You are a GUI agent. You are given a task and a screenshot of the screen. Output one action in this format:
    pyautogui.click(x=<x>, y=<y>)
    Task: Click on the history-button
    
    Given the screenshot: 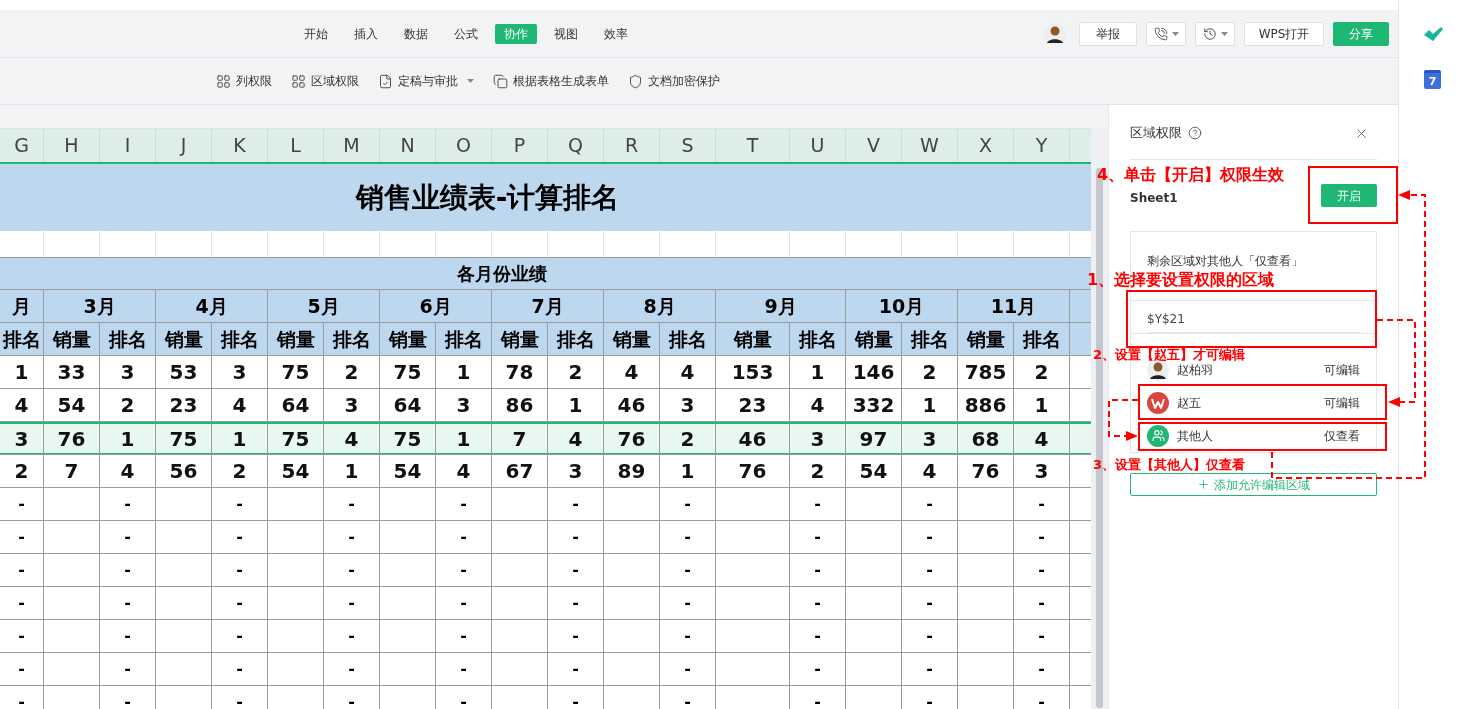 What is the action you would take?
    pyautogui.click(x=1215, y=33)
    